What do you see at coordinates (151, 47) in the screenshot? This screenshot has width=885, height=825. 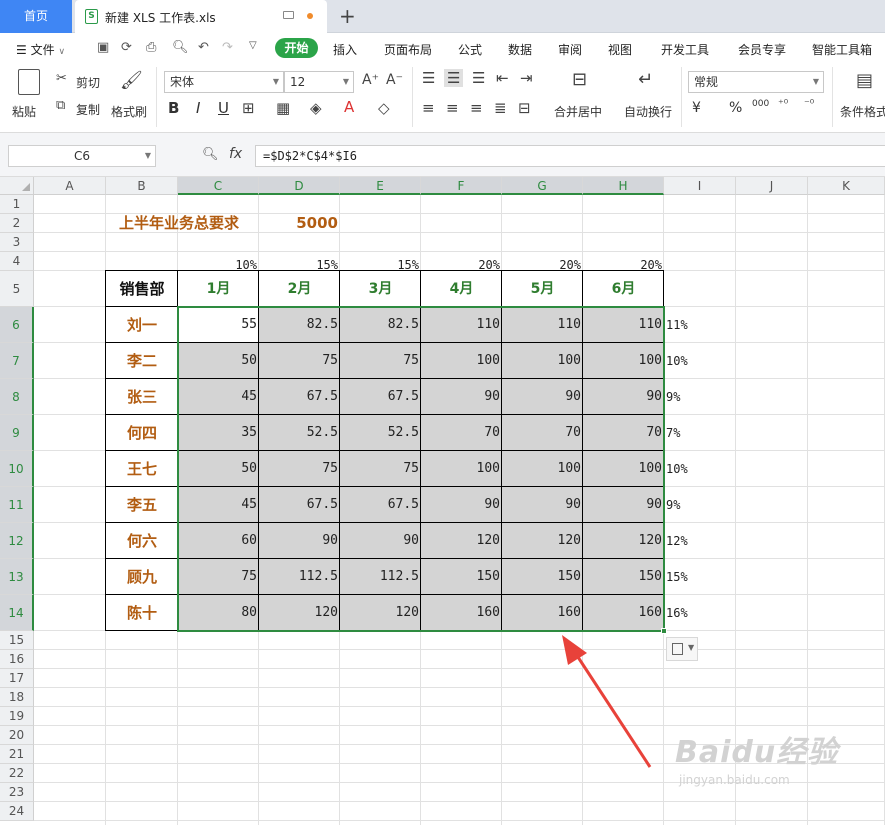 I see `print-icon: ⎙` at bounding box center [151, 47].